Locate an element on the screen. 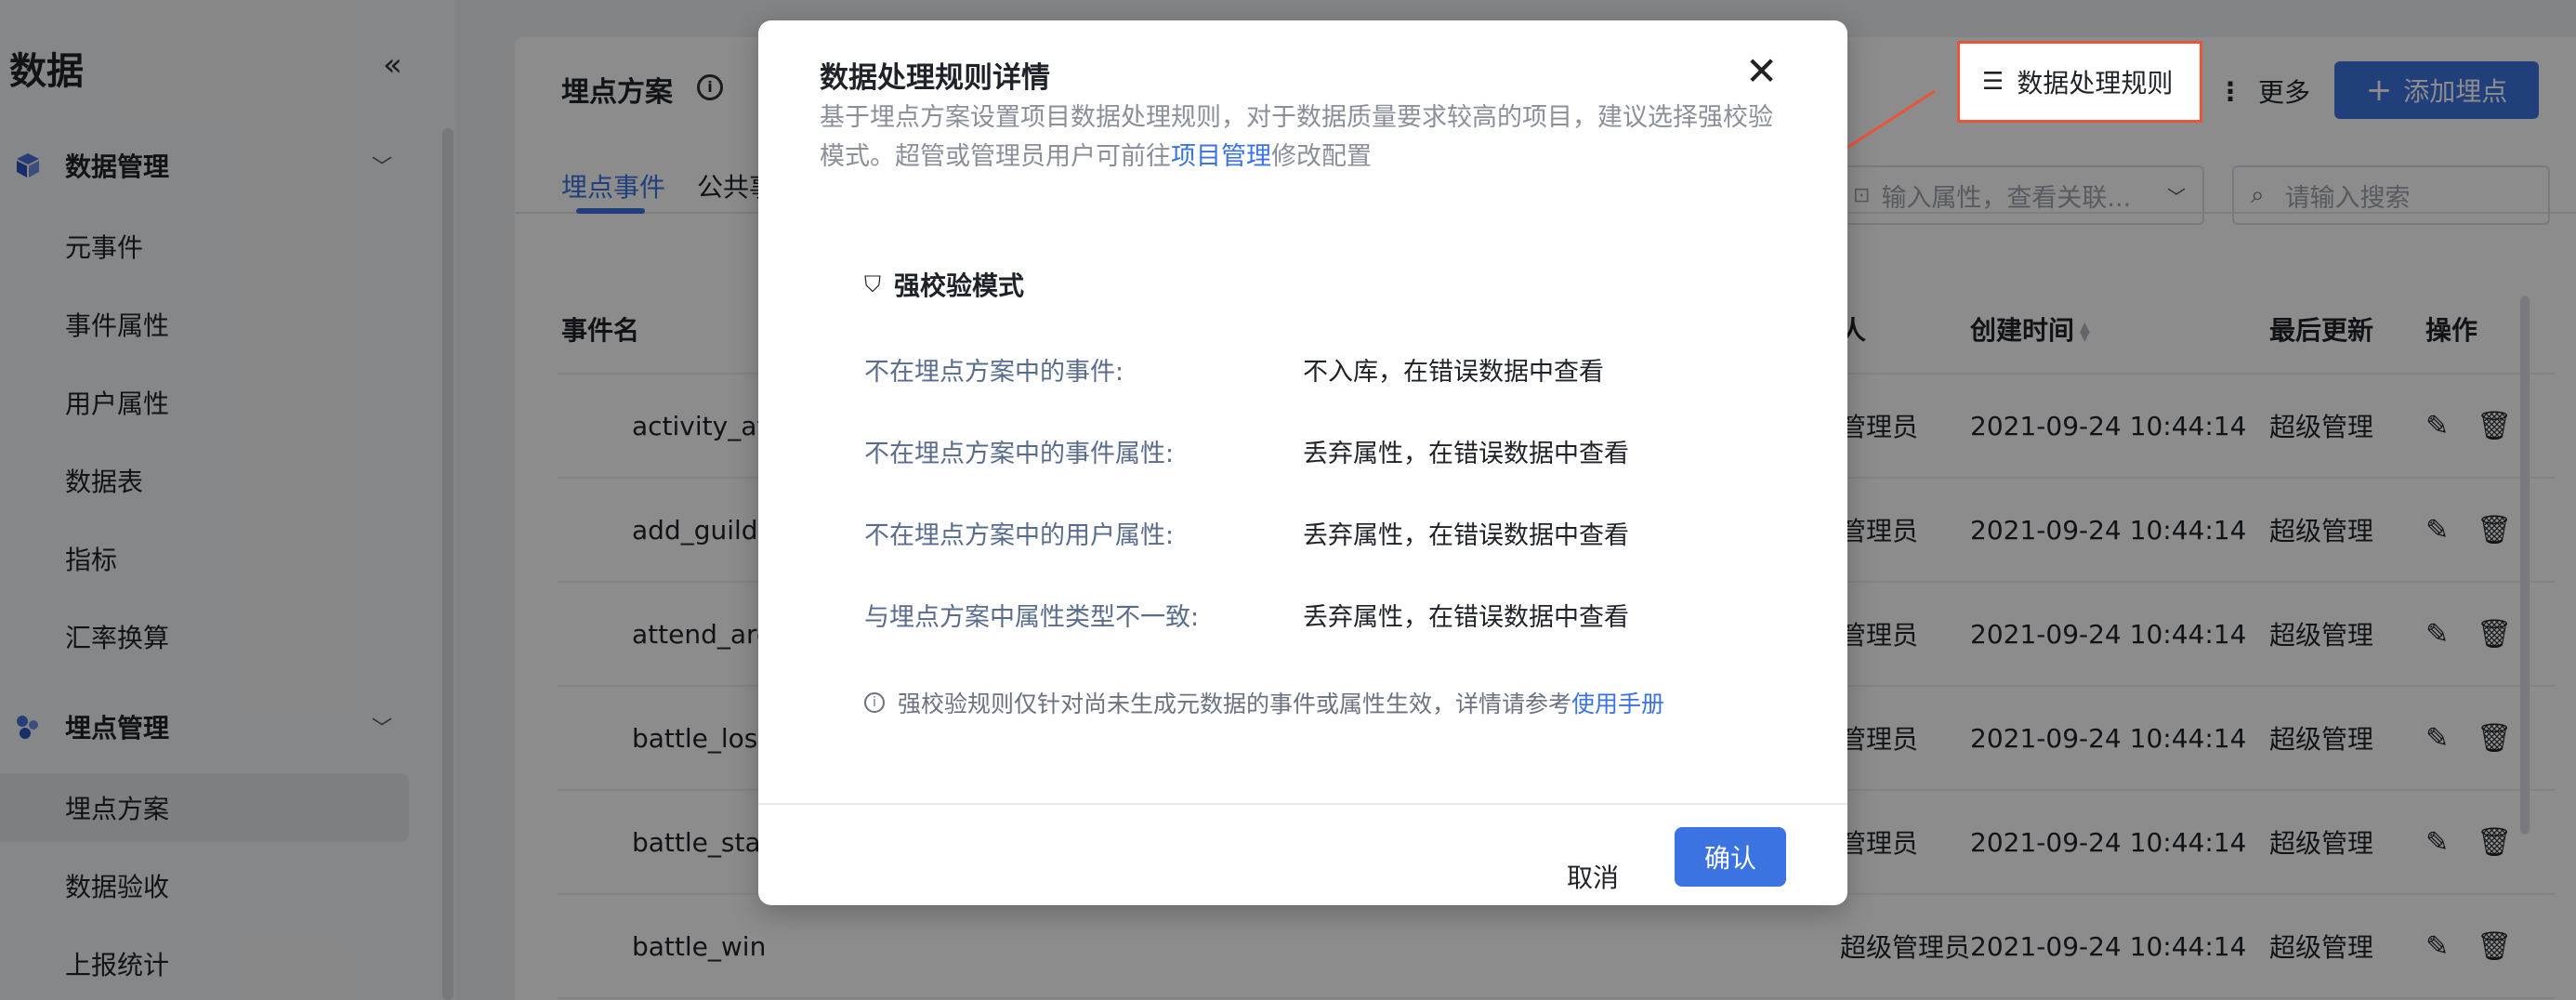  description-text-end: 修改配置 is located at coordinates (1321, 156).